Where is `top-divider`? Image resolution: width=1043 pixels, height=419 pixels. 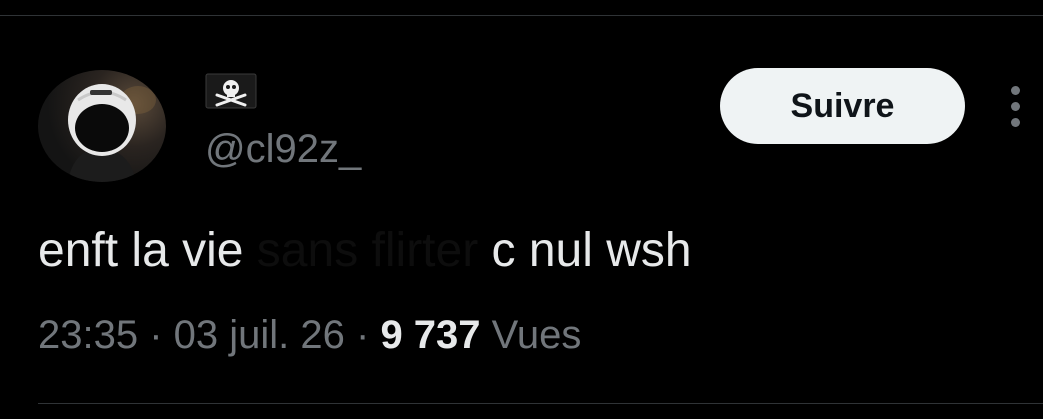 top-divider is located at coordinates (521, 15).